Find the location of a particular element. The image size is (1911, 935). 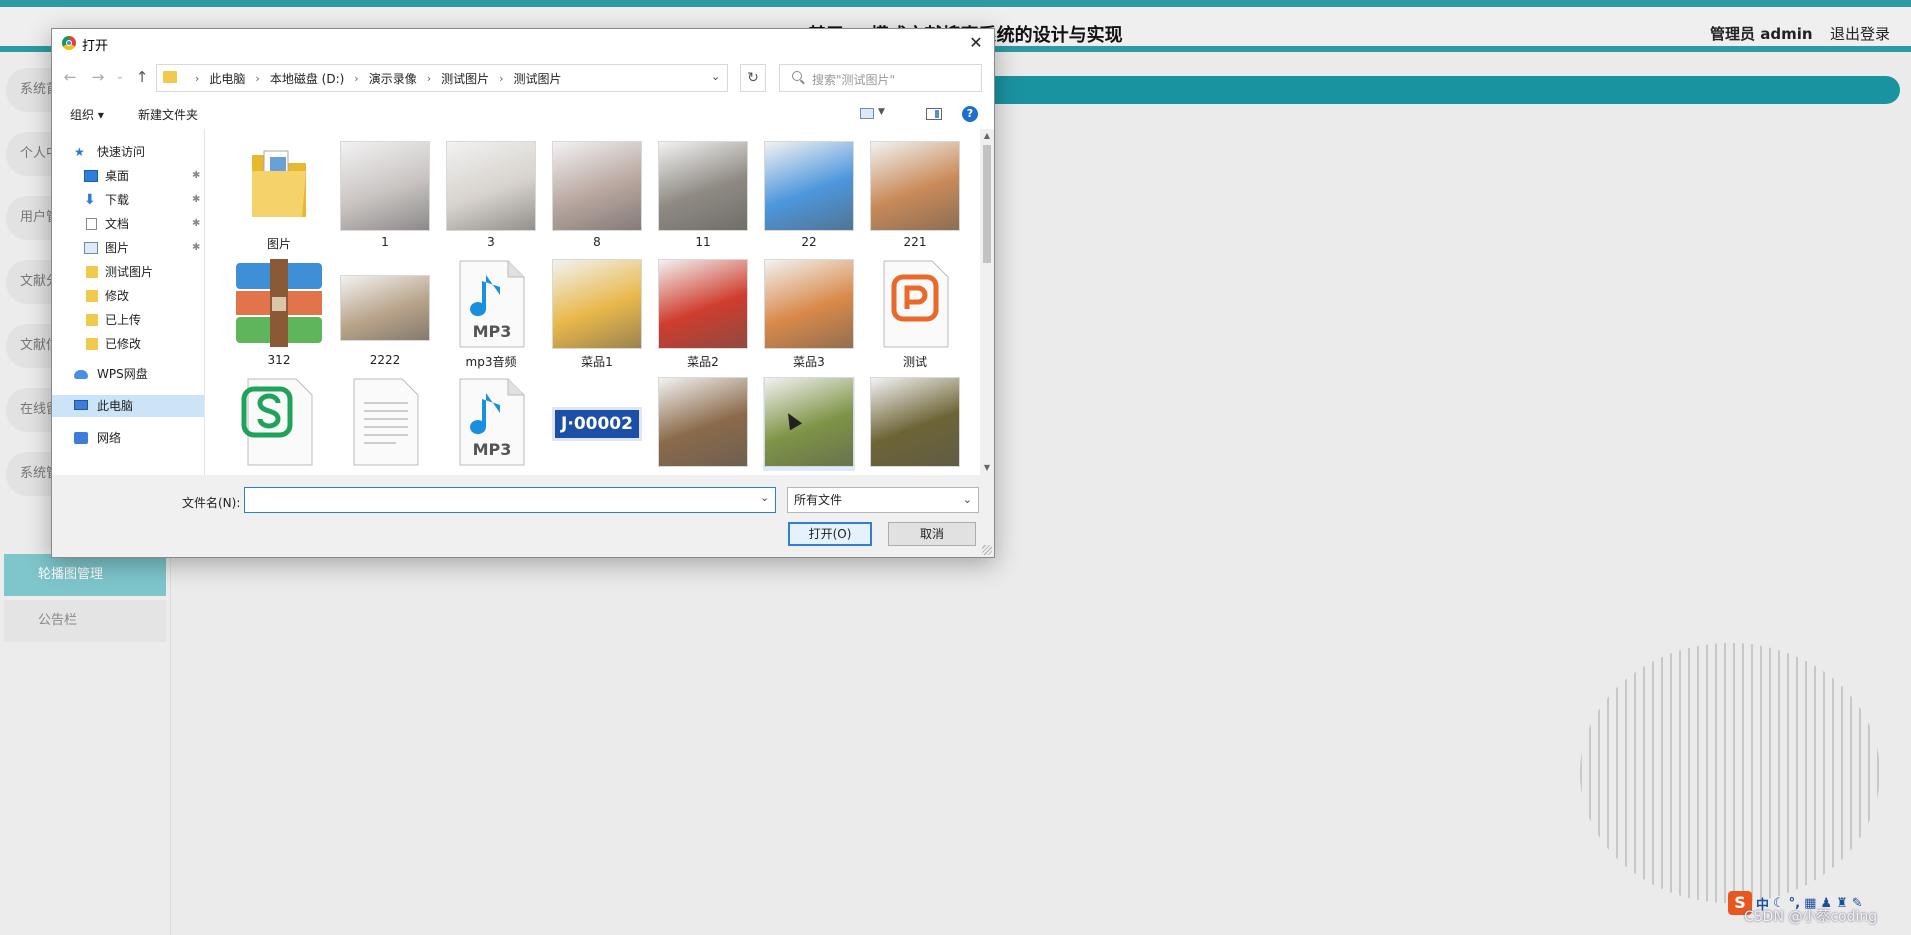

file-item-folder: 图片 is located at coordinates (279, 196).